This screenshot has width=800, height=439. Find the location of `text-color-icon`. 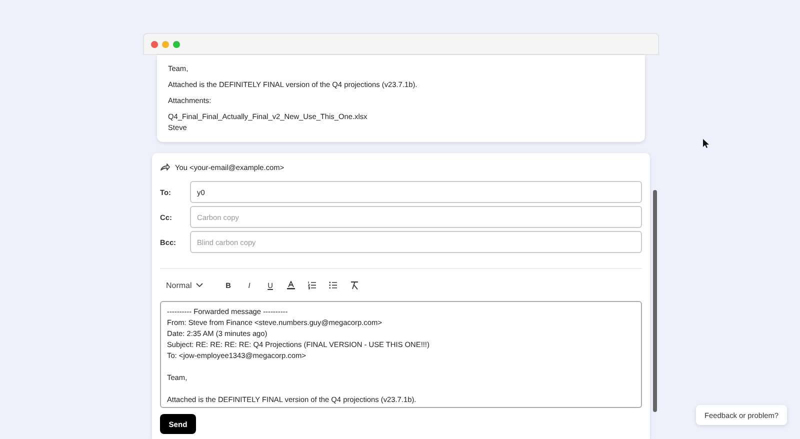

text-color-icon is located at coordinates (291, 285).